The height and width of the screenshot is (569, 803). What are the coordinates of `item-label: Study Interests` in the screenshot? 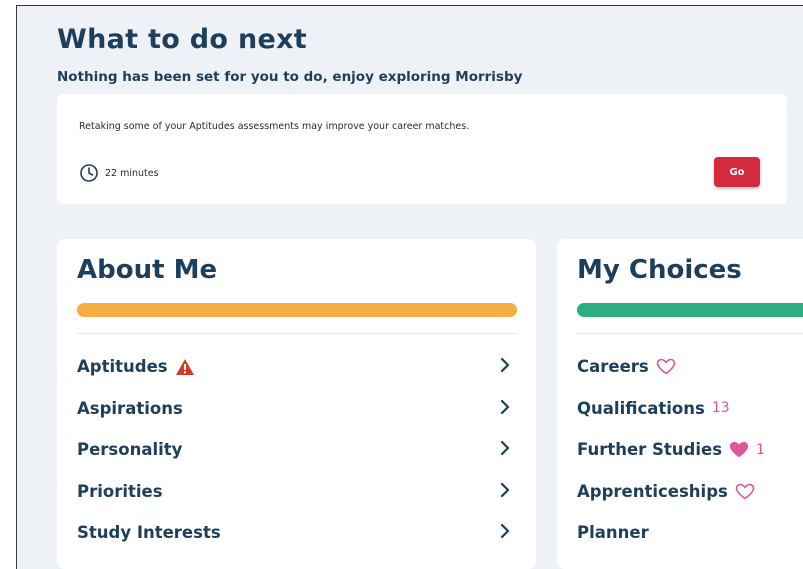 It's located at (149, 533).